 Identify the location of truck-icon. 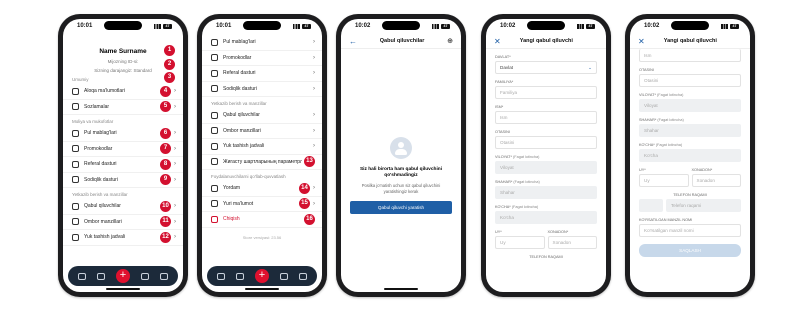
(214, 146).